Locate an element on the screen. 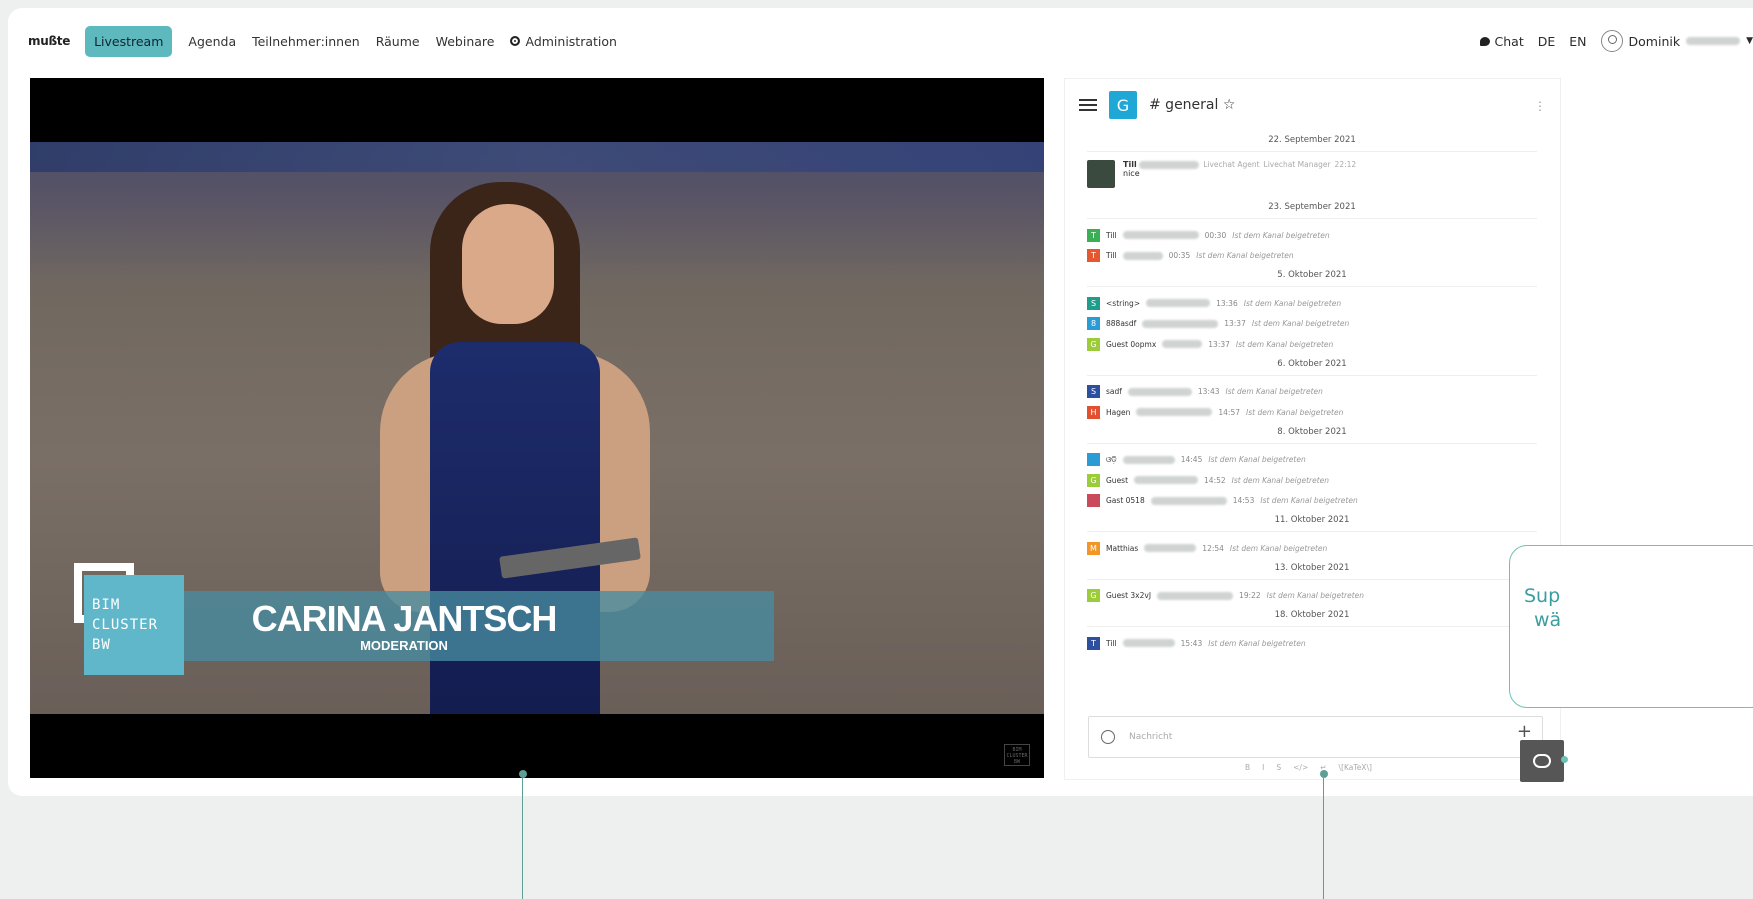 The width and height of the screenshot is (1753, 899). nav-administration: Administration is located at coordinates (563, 41).